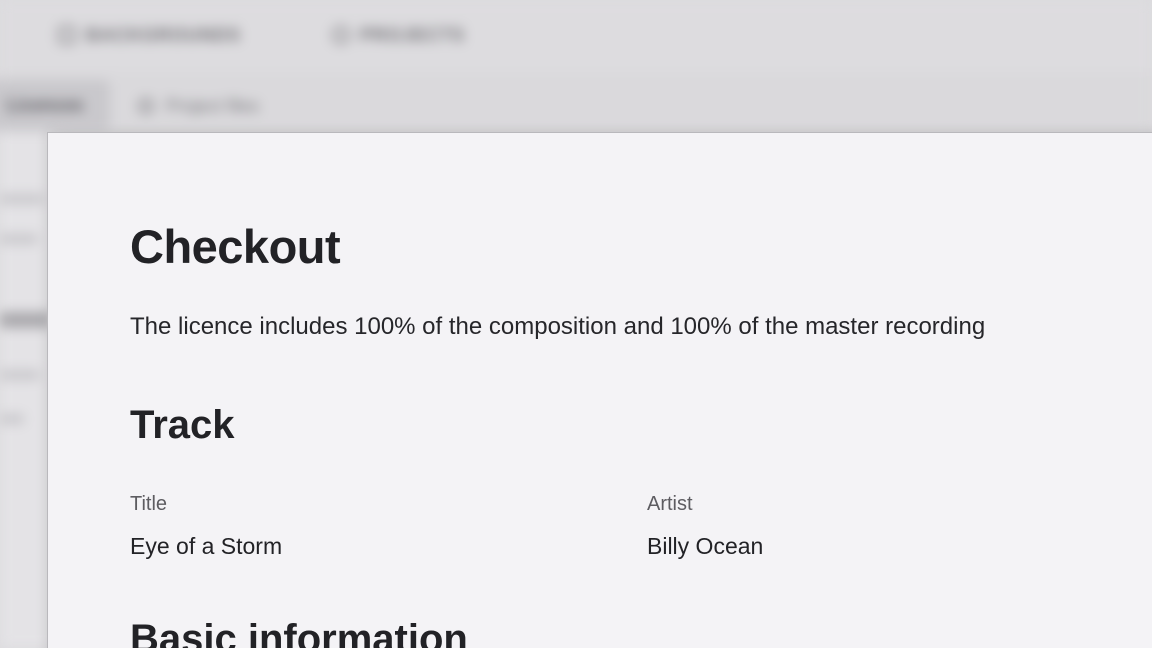 This screenshot has height=648, width=1152. Describe the element at coordinates (576, 36) in the screenshot. I see `top-navigation: BACKGROUNDS PROJECTS` at that location.